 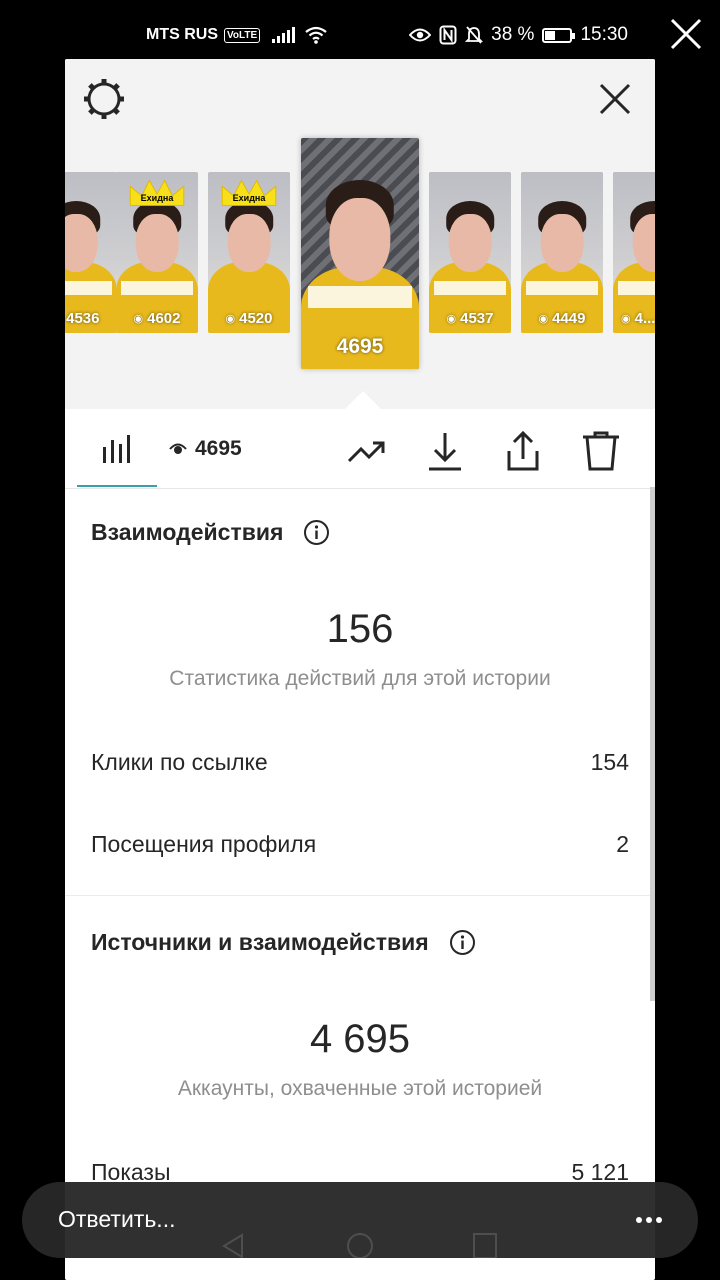 I want to click on share-icon, so click(x=523, y=451).